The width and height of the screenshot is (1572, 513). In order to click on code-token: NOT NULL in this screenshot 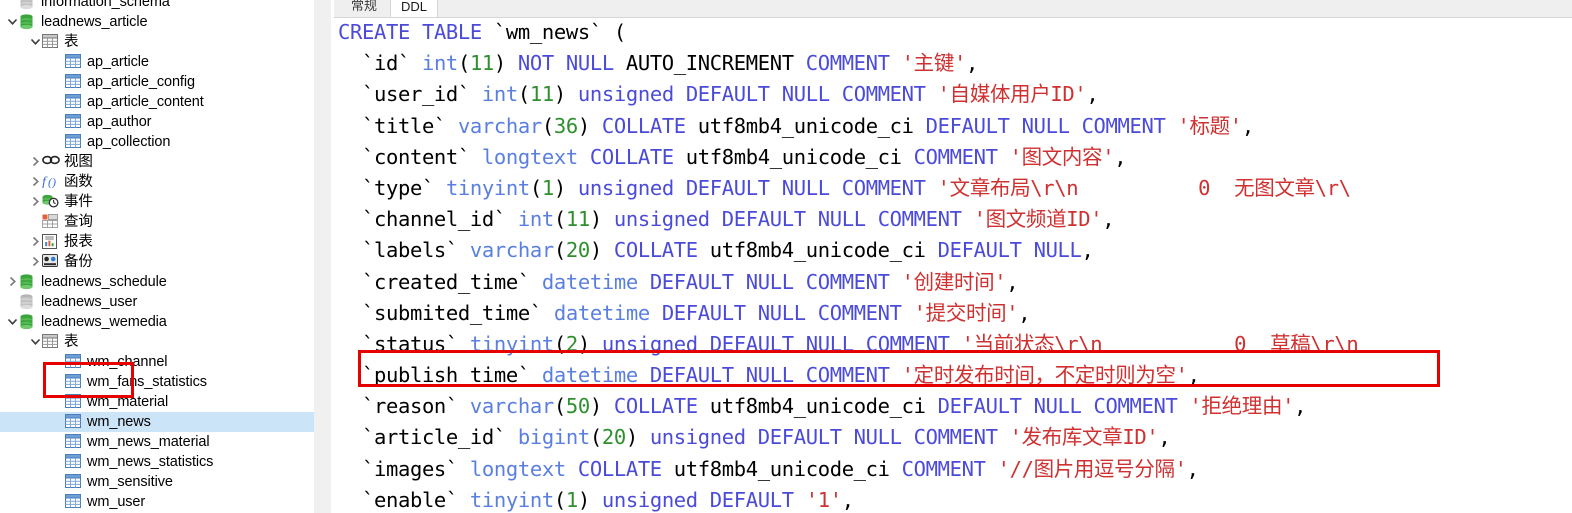, I will do `click(565, 63)`.